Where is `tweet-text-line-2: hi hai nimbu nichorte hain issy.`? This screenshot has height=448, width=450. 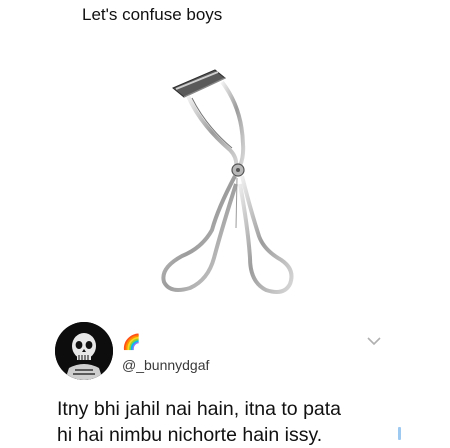
tweet-text-line-2: hi hai nimbu nichorte hain issy. is located at coordinates (190, 435).